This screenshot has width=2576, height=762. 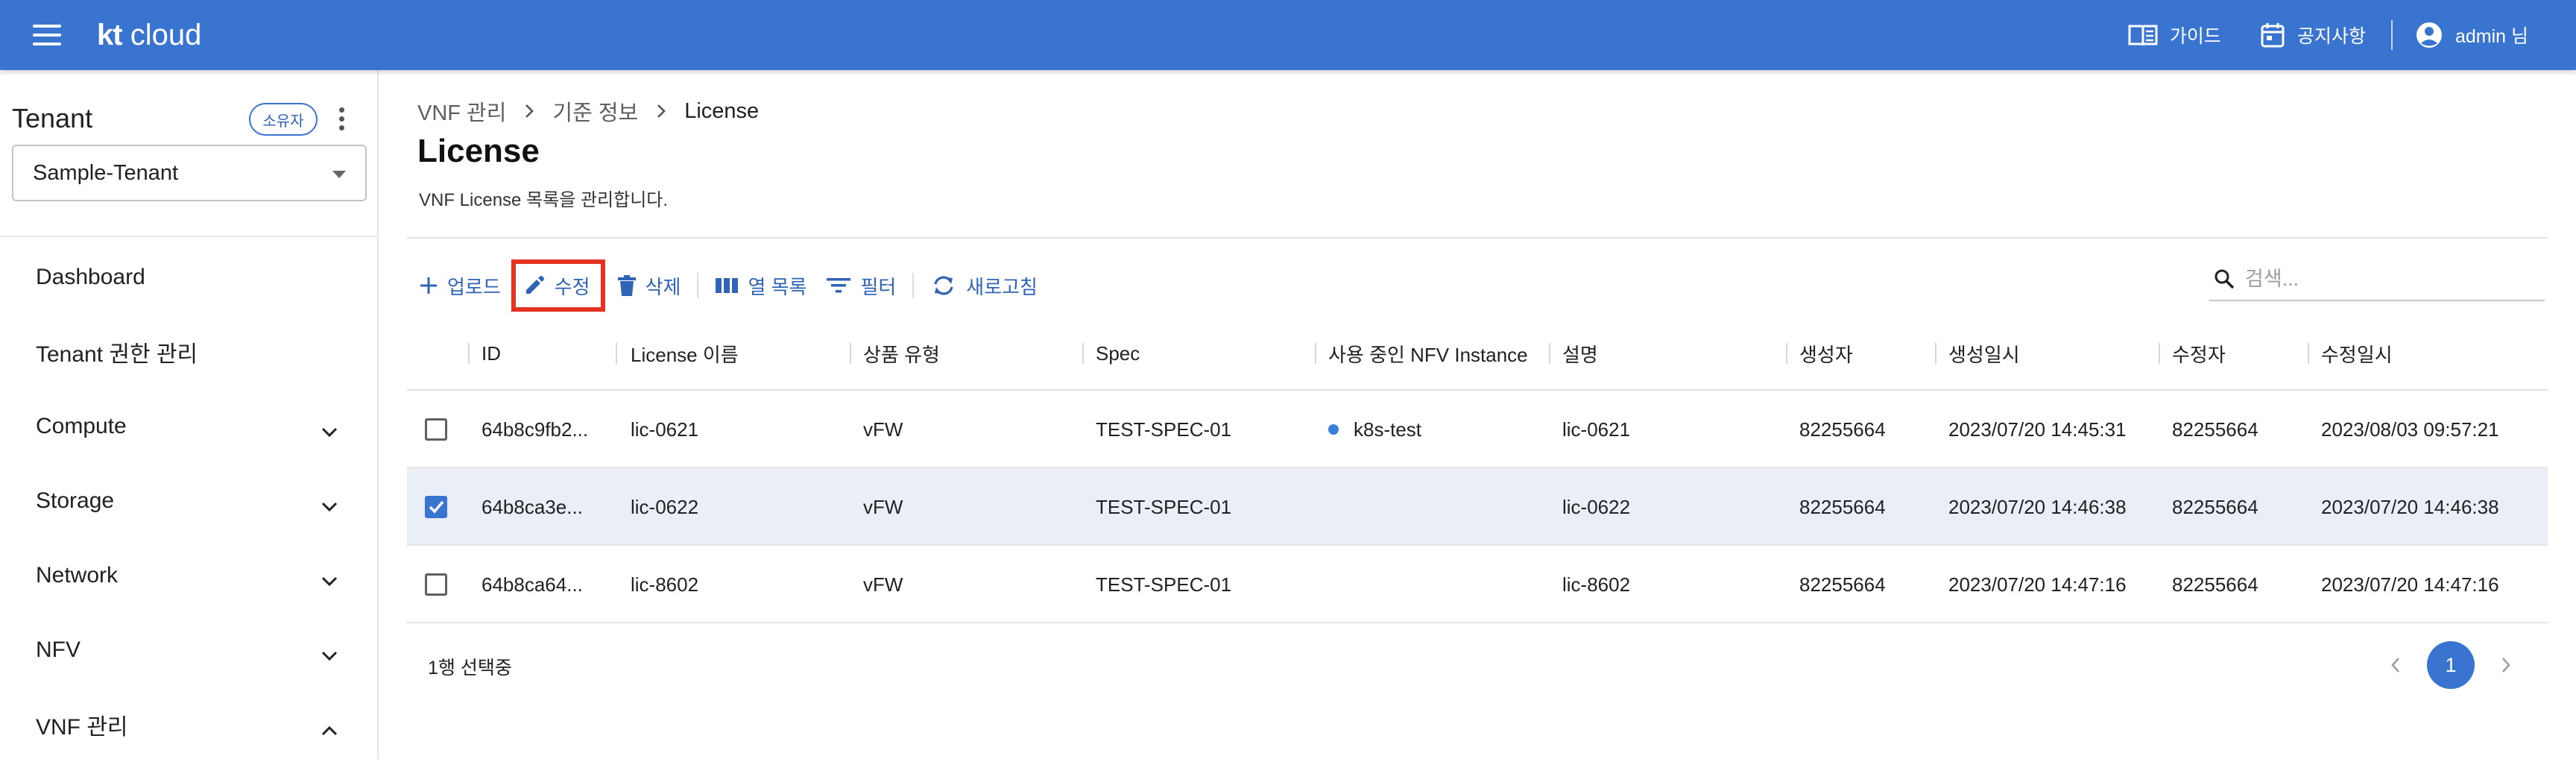 I want to click on pencil-icon, so click(x=534, y=285).